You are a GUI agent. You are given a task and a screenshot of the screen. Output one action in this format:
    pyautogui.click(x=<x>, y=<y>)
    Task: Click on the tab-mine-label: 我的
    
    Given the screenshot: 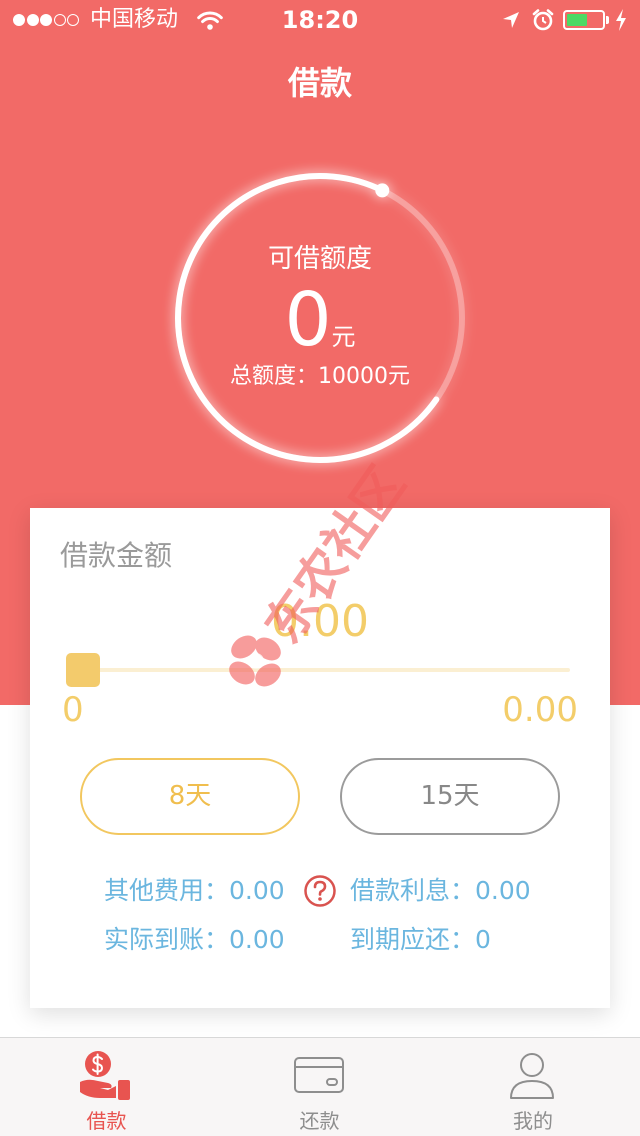 What is the action you would take?
    pyautogui.click(x=533, y=1121)
    